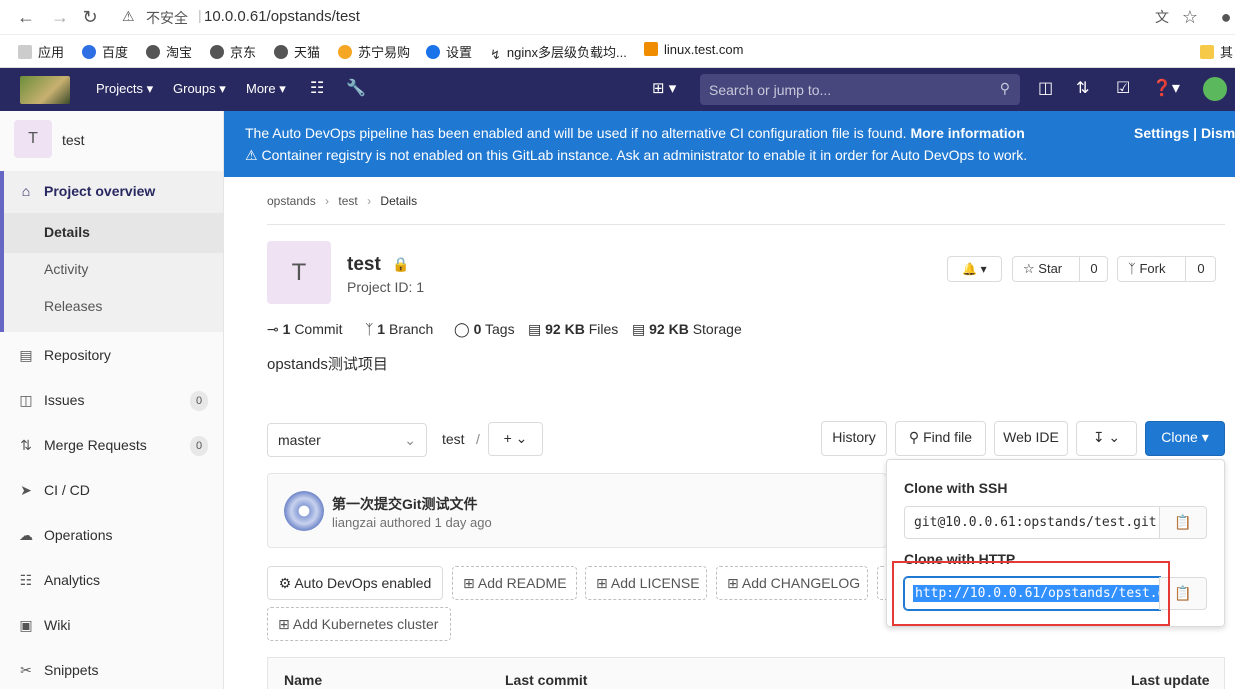  What do you see at coordinates (1200, 269) in the screenshot?
I see `fork-count: 0` at bounding box center [1200, 269].